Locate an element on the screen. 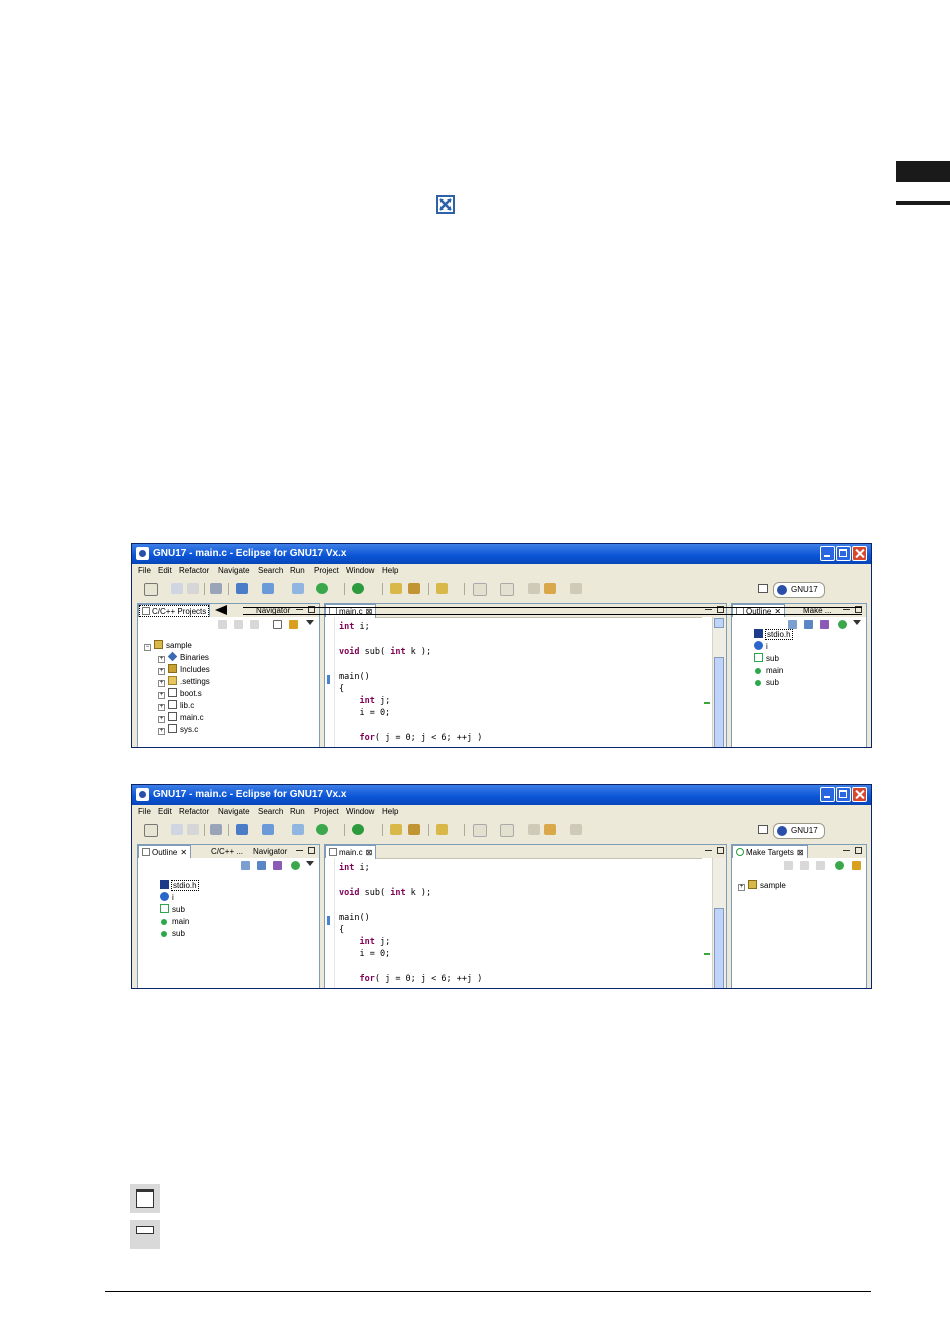 This screenshot has height=1341, width=950. hide-non-public-icon is located at coordinates (295, 865).